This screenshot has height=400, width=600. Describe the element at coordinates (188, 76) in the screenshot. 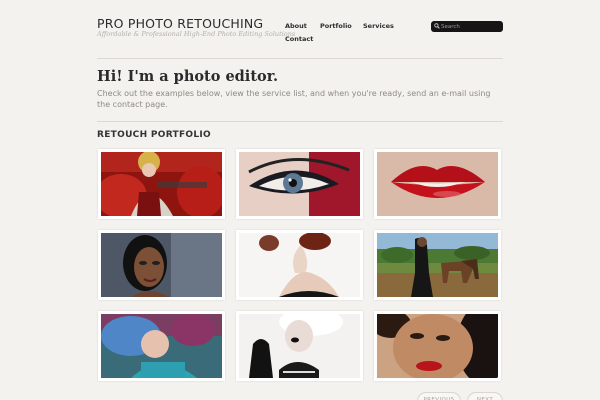

I see `page-headline: Hi! I'm a photo editor.` at that location.